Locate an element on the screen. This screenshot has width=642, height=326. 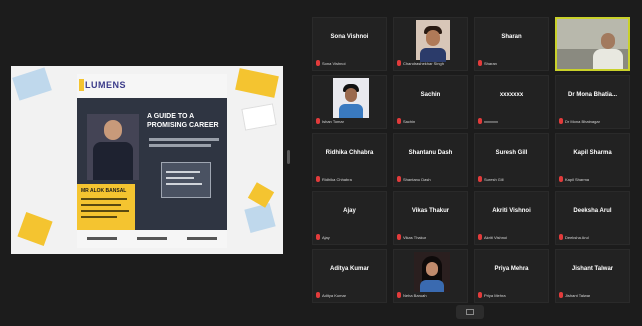
participant-tile: Vikas Thakur Vikas Thakur is located at coordinates (430, 218).